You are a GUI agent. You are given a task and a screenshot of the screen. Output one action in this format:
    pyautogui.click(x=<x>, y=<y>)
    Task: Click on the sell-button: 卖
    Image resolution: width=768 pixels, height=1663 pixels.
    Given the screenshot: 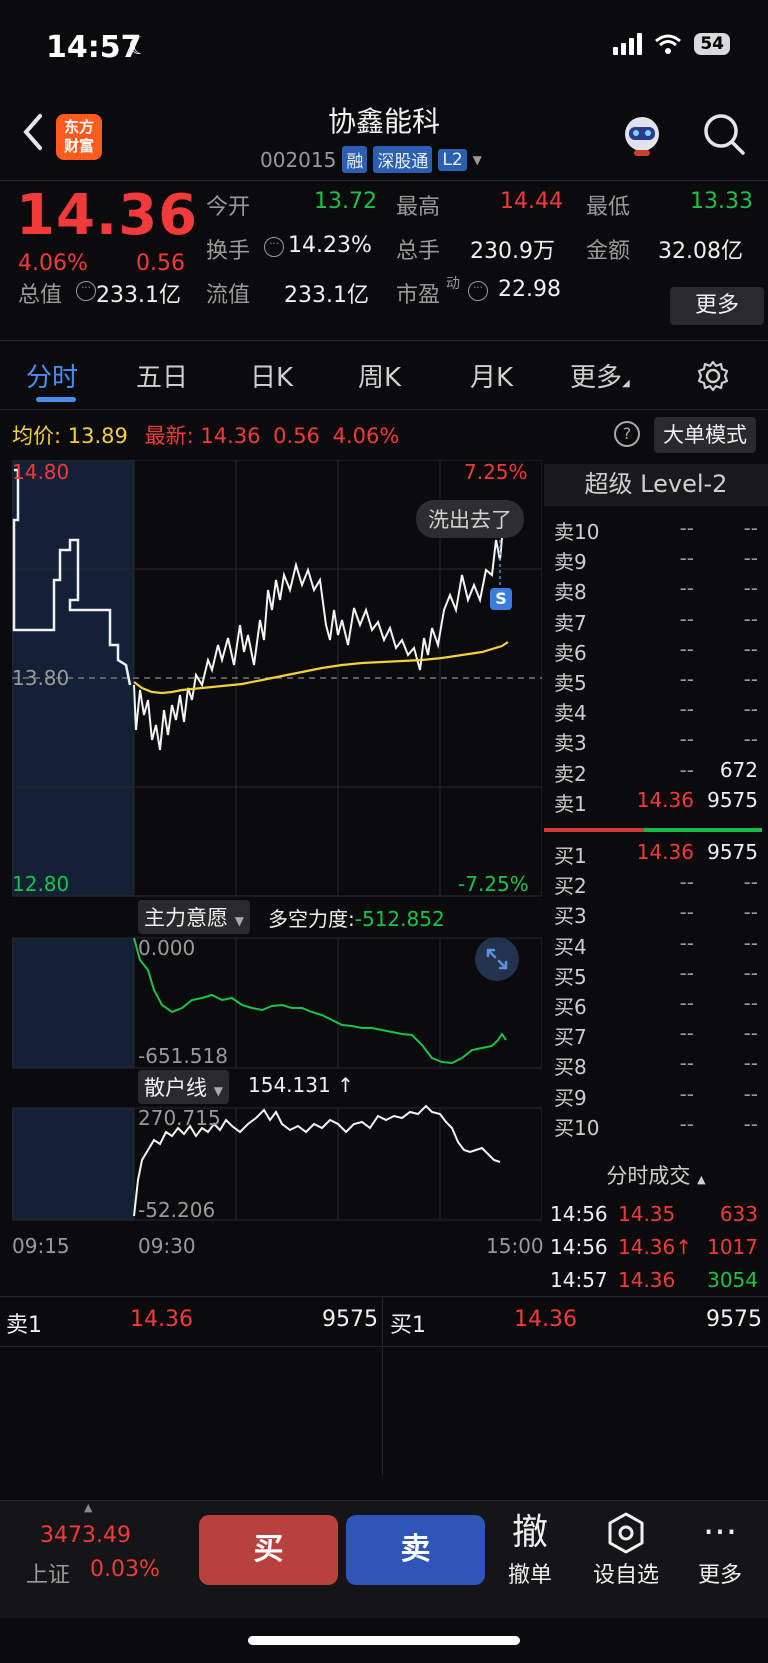 What is the action you would take?
    pyautogui.click(x=415, y=1550)
    